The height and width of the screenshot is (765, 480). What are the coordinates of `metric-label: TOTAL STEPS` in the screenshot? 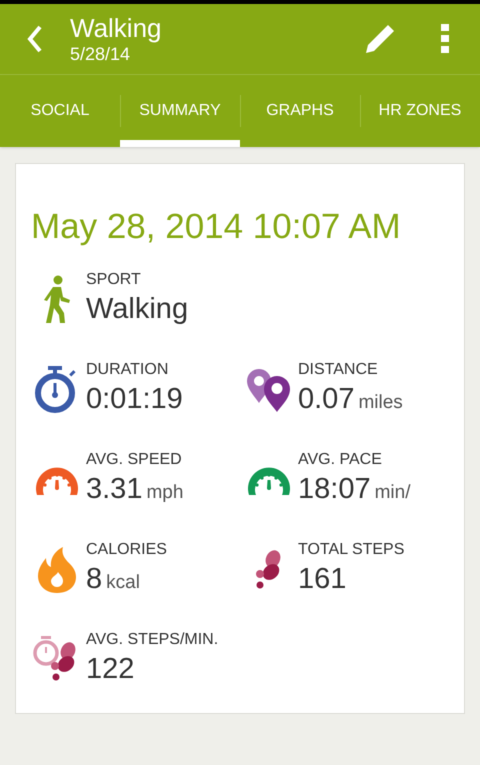 It's located at (351, 550).